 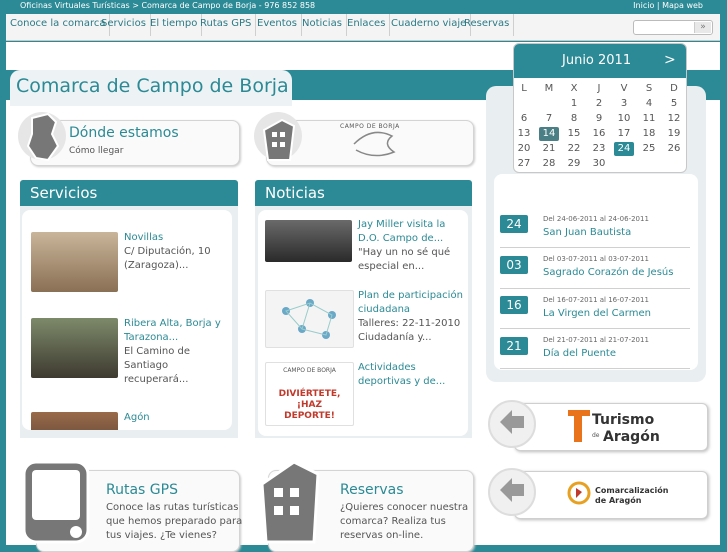 I want to click on calendar-day: 28, so click(x=549, y=164).